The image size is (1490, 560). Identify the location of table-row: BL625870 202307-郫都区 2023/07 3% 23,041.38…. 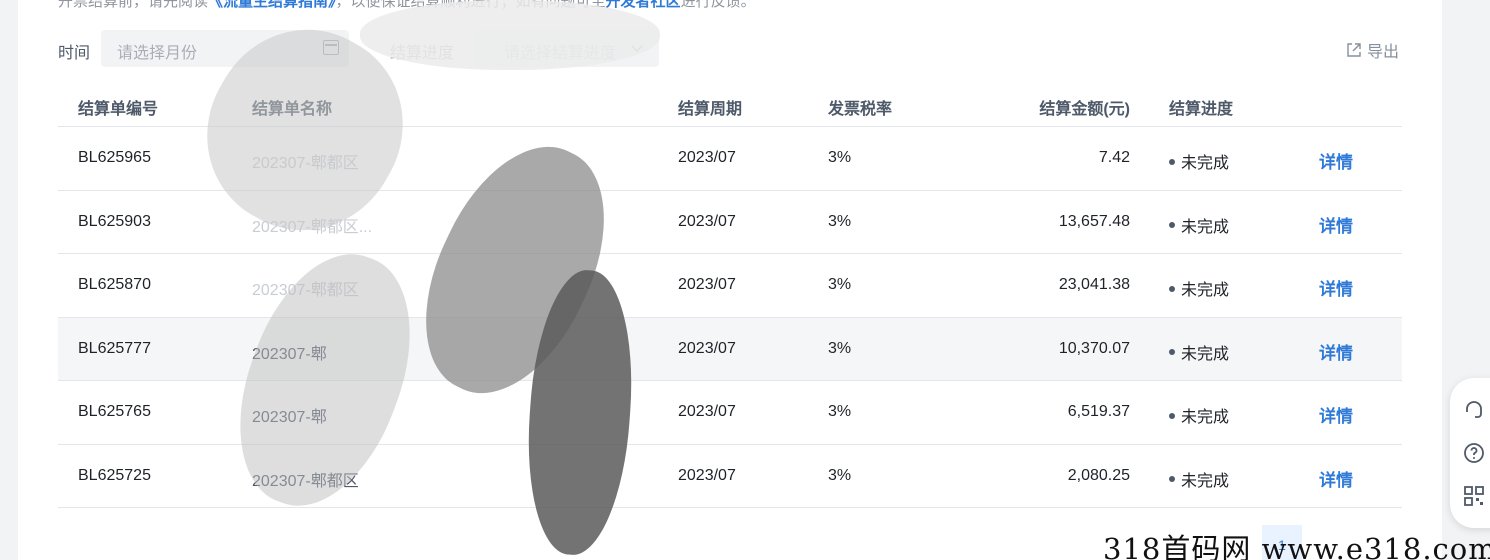
(730, 286).